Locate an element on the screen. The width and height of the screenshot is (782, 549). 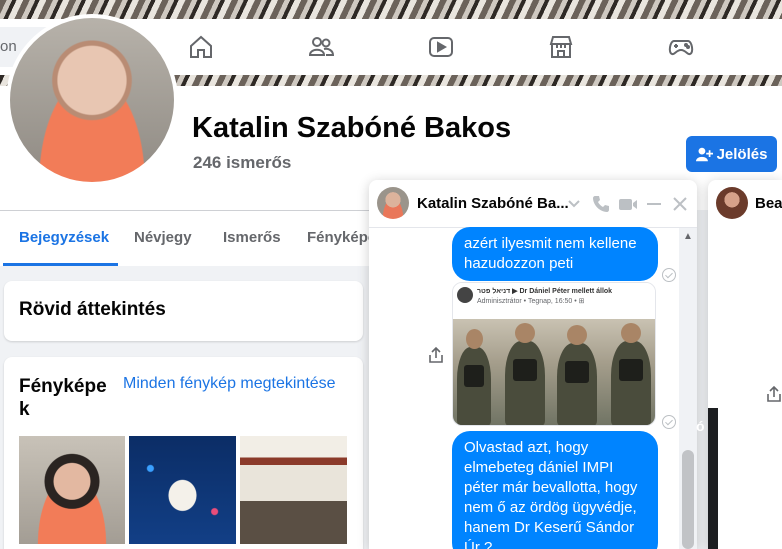
message-text: péter már bevallotta, hogy is located at coordinates (551, 487).